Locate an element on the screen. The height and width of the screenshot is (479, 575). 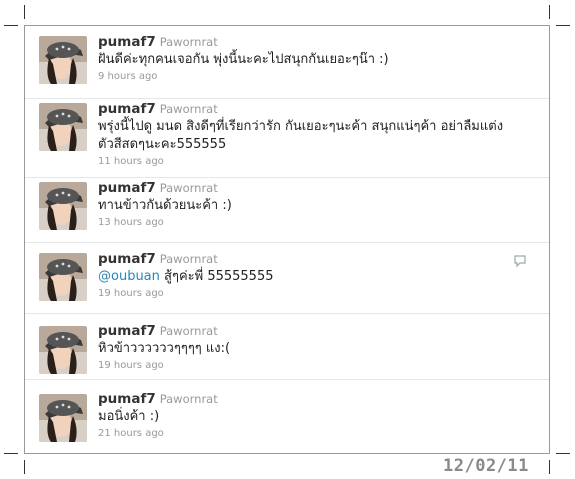
tweet-text-body: สู้ๆค่ะพี่ 55555555 is located at coordinates (216, 276).